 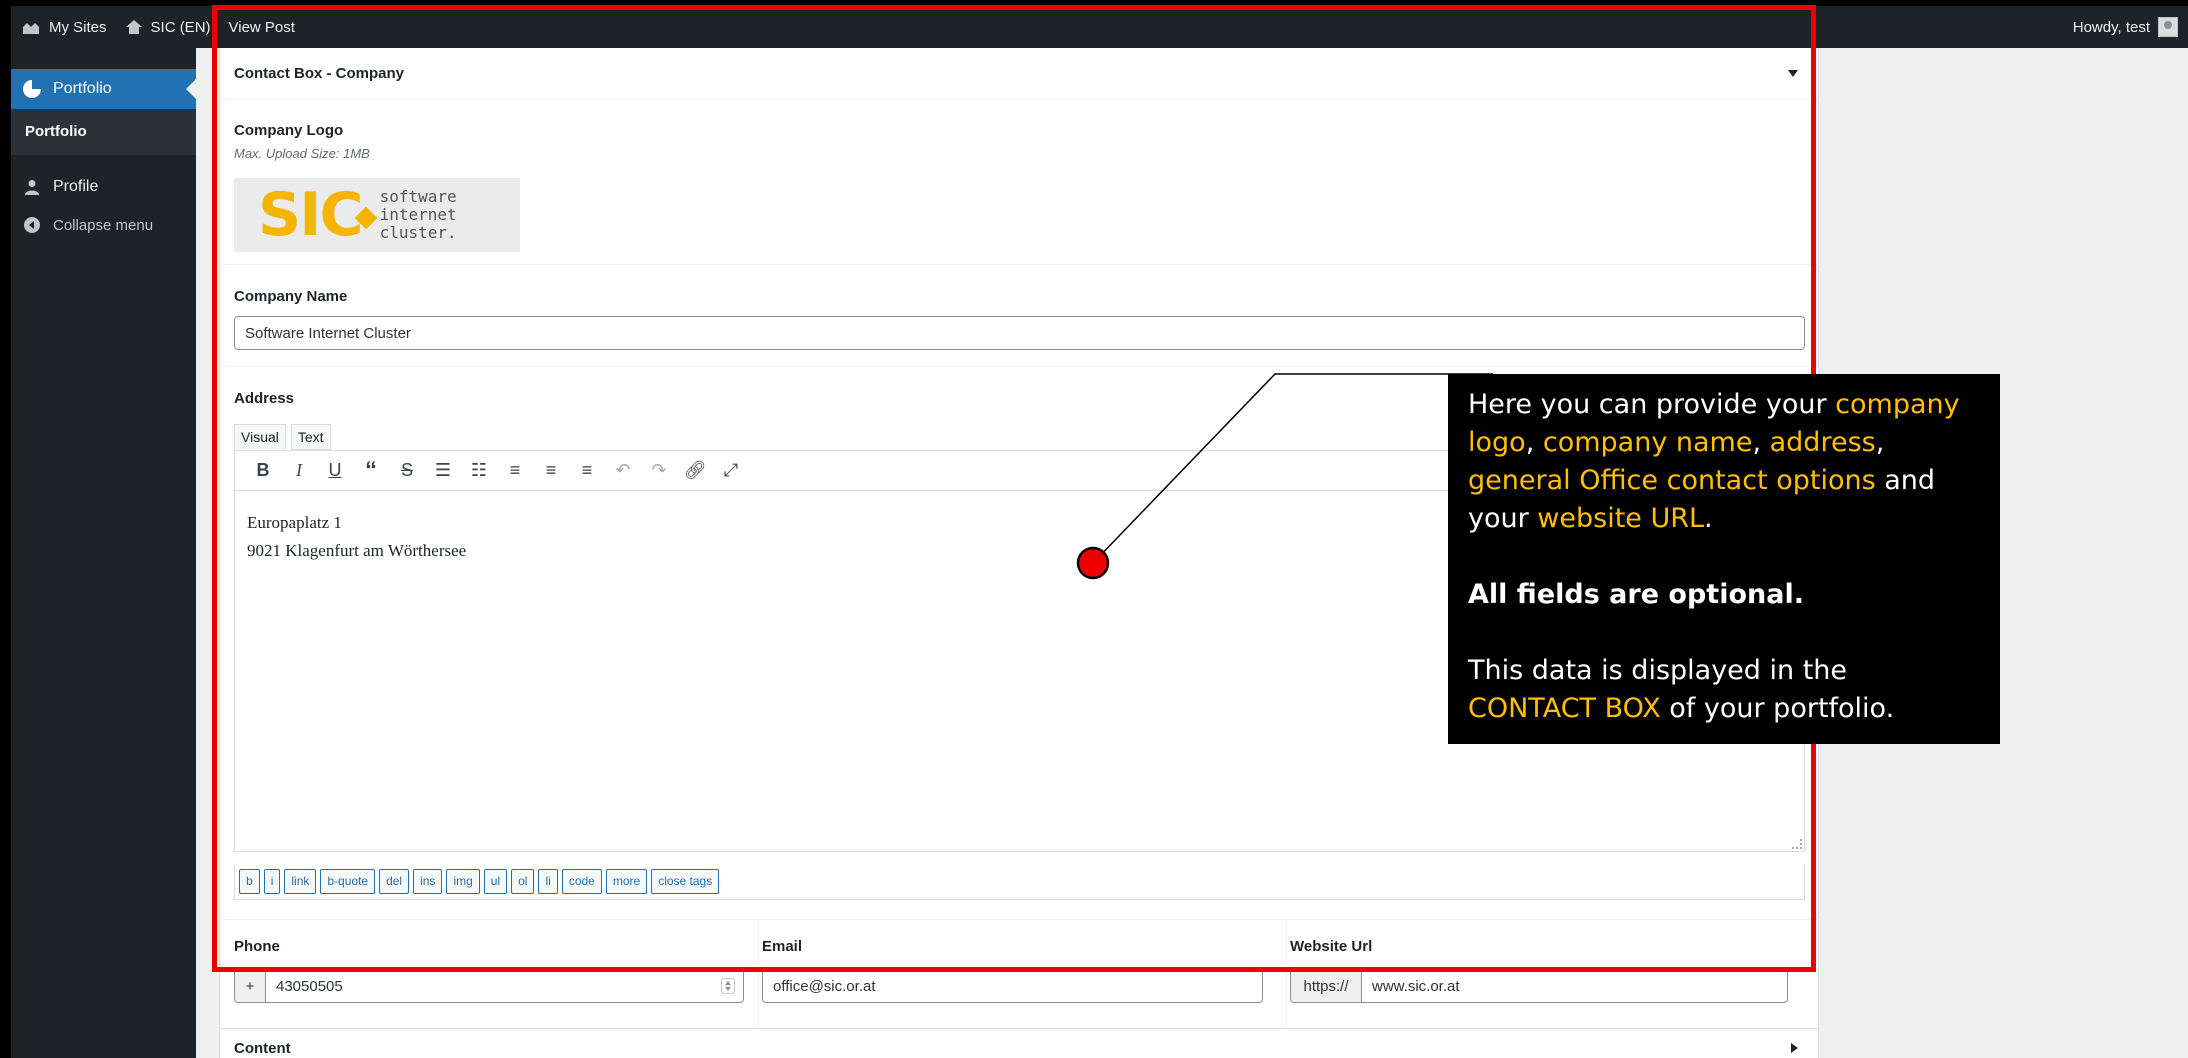 What do you see at coordinates (515, 471) in the screenshot?
I see `align-left-icon: ≡` at bounding box center [515, 471].